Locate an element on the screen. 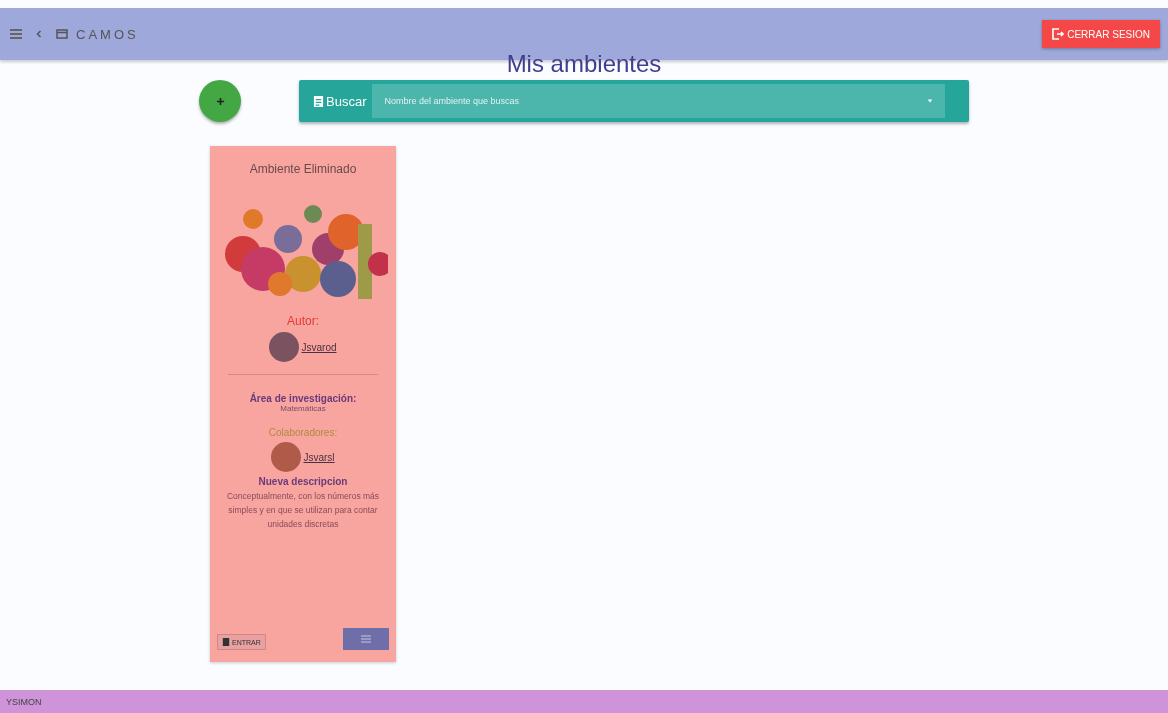 This screenshot has height=713, width=1168. logout-button: CERRAR SESION is located at coordinates (1101, 34).